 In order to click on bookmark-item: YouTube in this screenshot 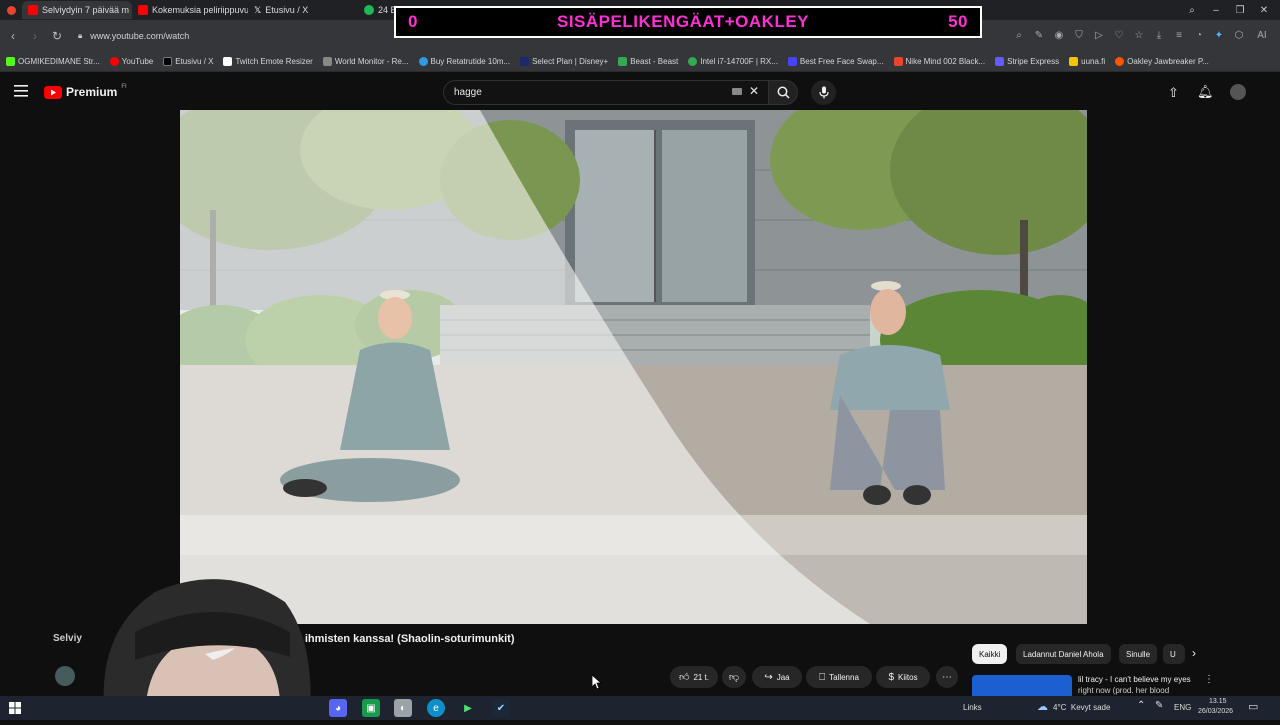, I will do `click(131, 61)`.